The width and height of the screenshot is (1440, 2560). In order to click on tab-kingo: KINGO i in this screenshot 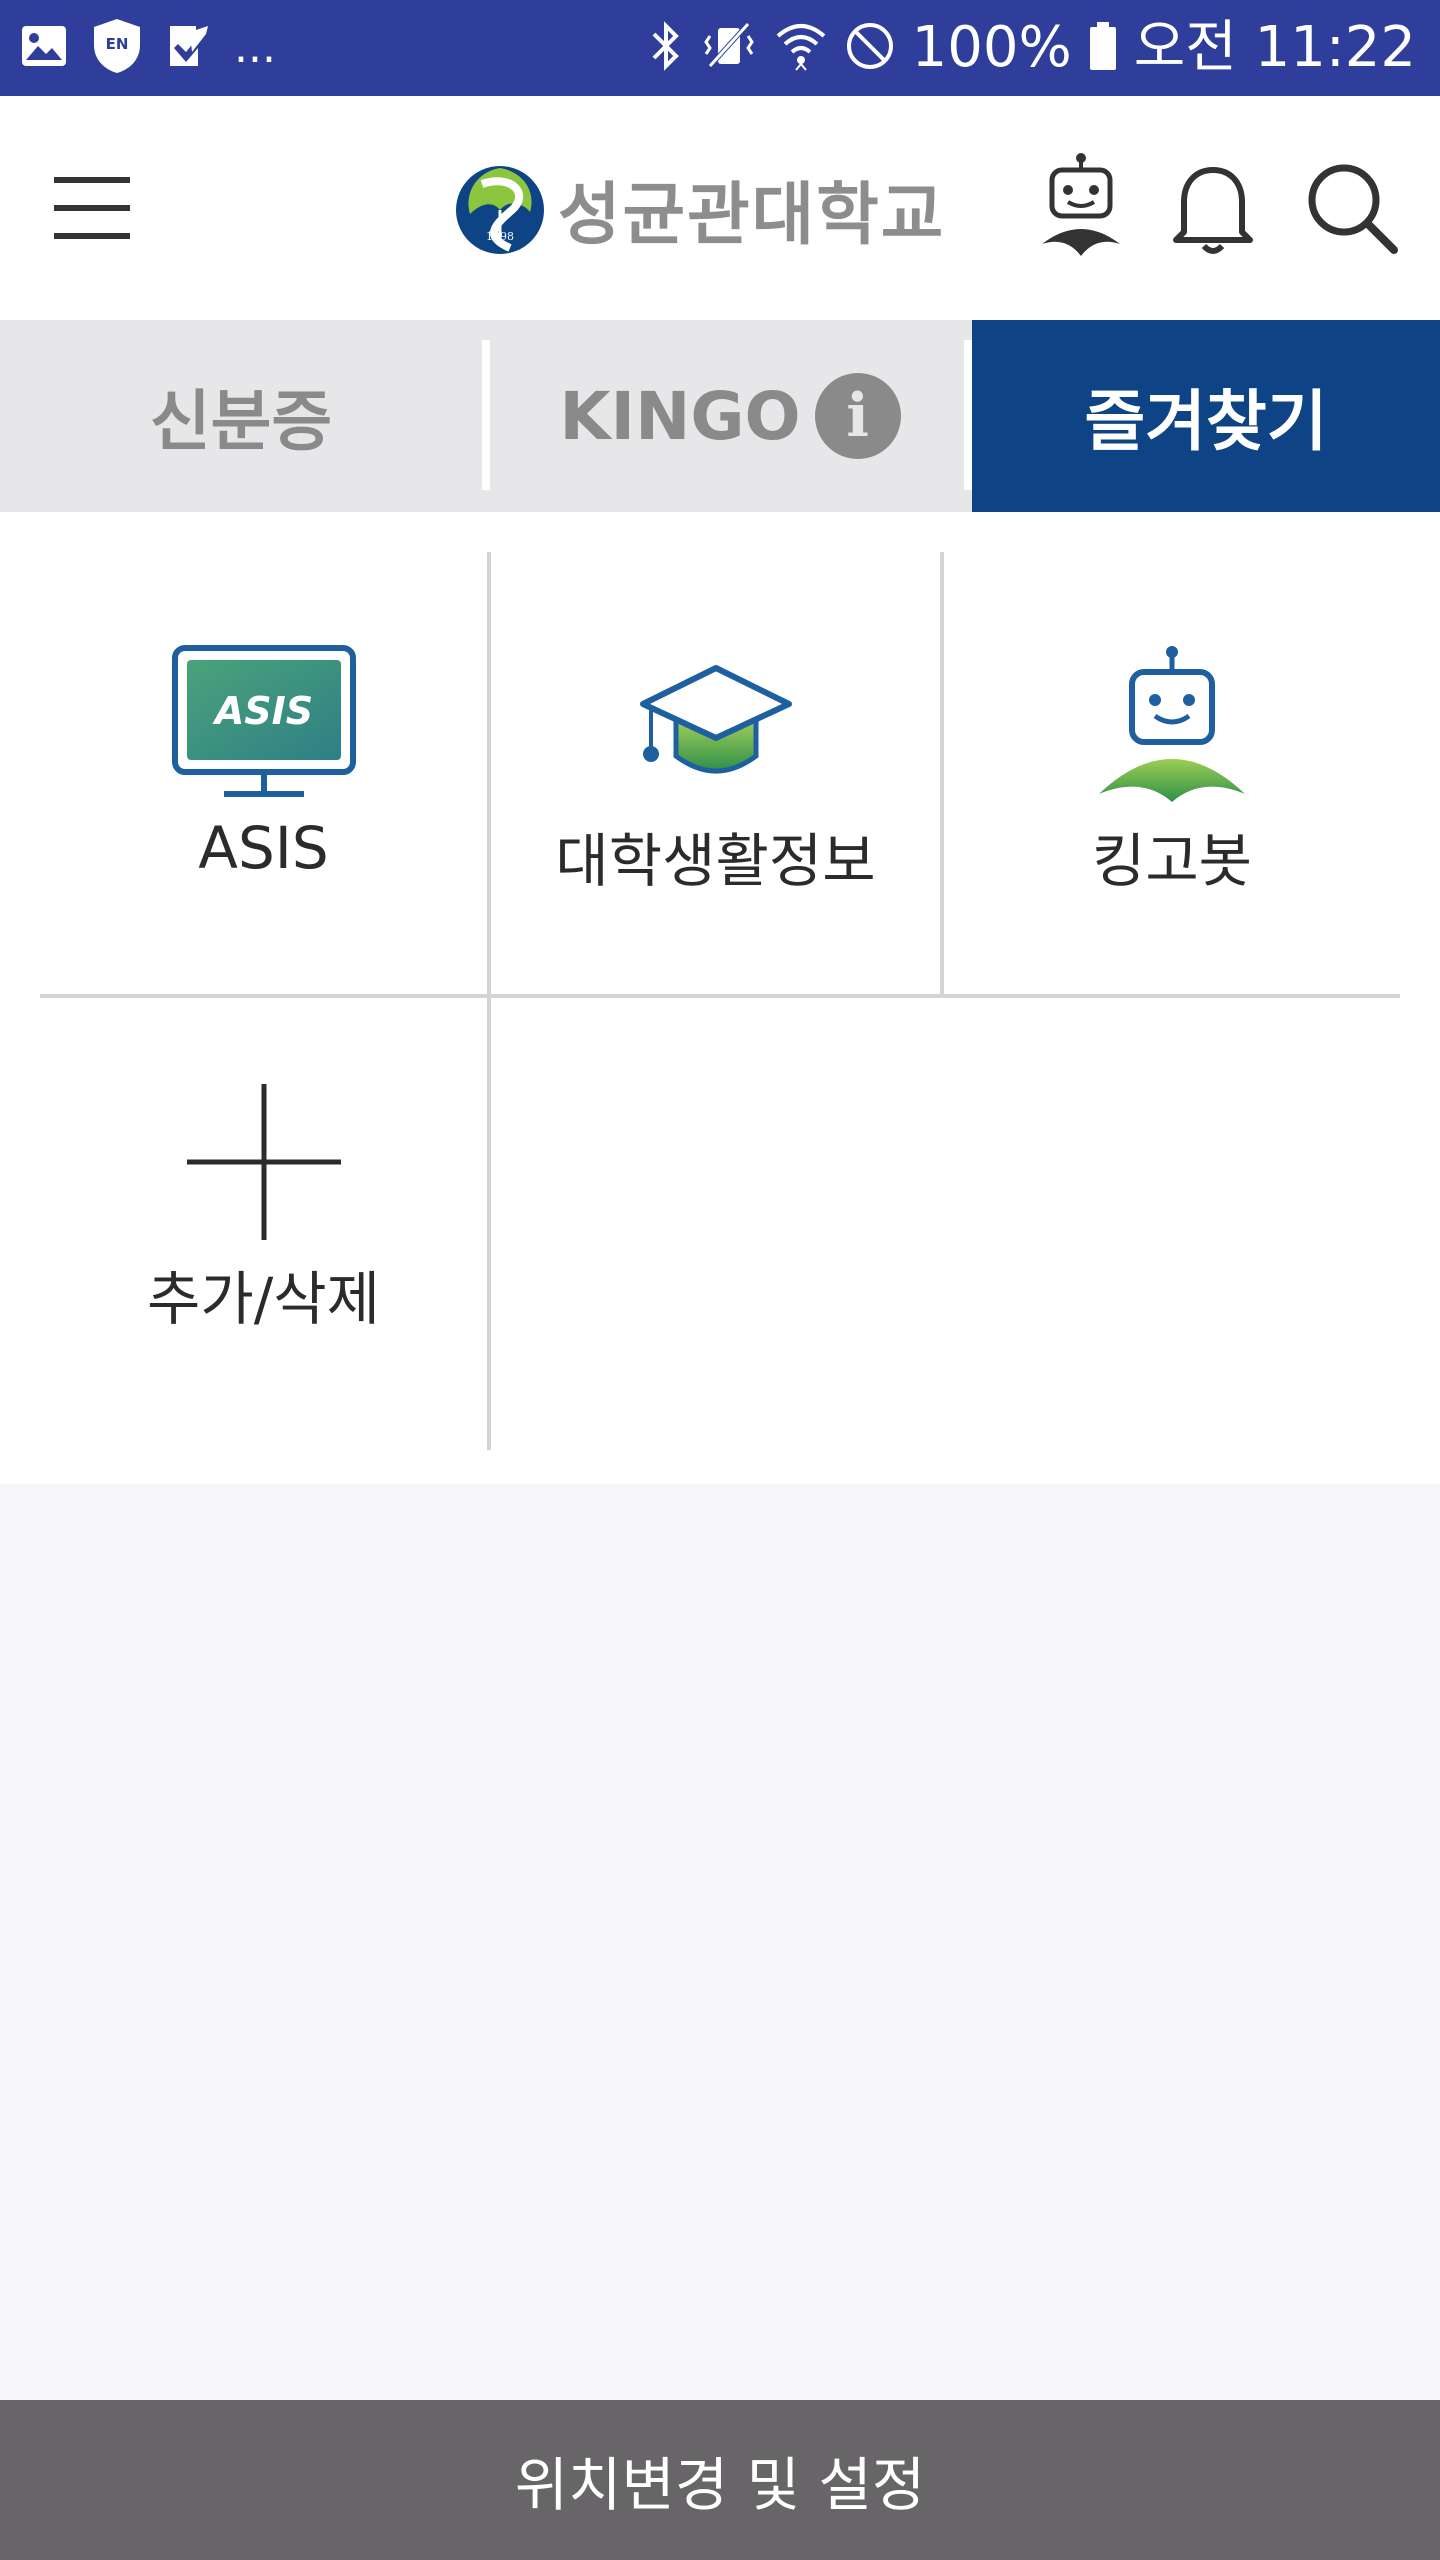, I will do `click(730, 416)`.